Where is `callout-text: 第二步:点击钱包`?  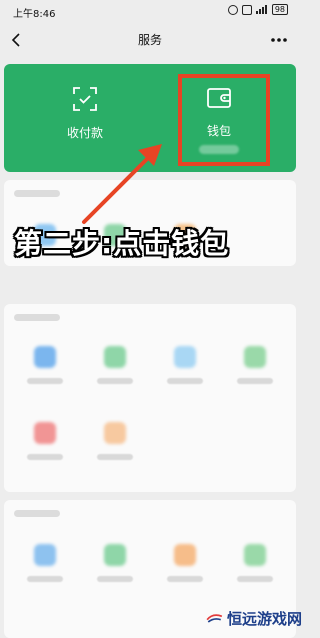 callout-text: 第二步:点击钱包 is located at coordinates (122, 243).